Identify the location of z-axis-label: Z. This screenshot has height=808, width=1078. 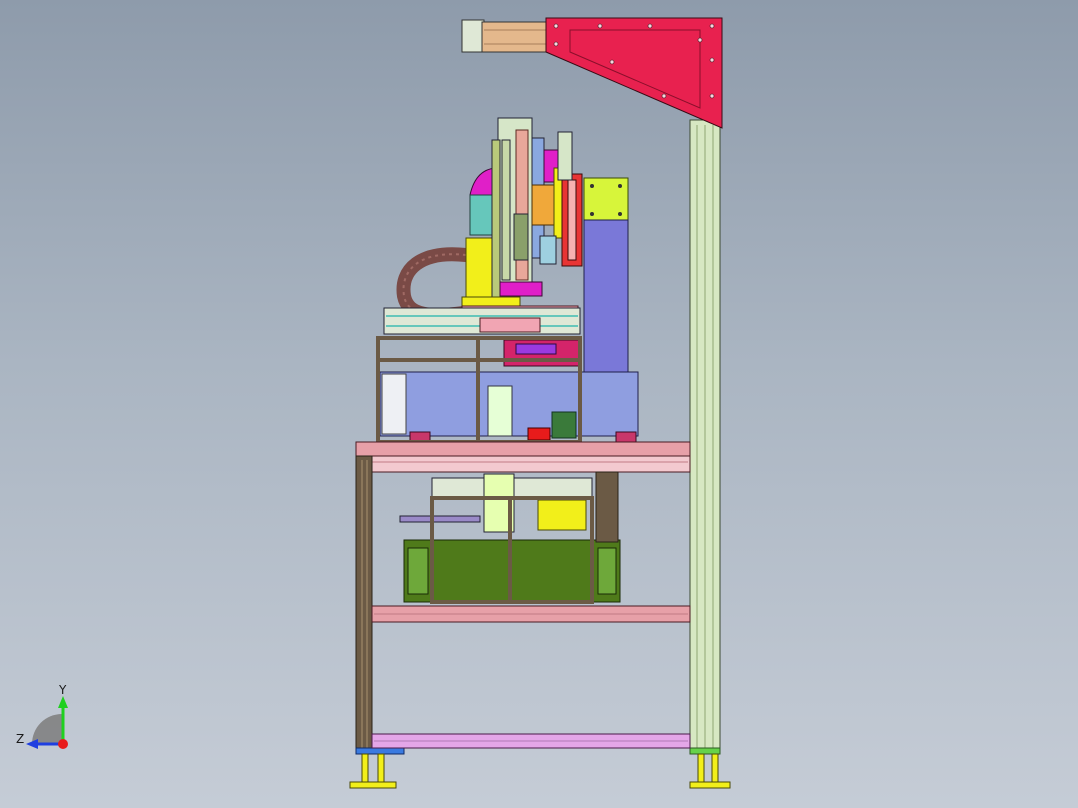
(20, 739).